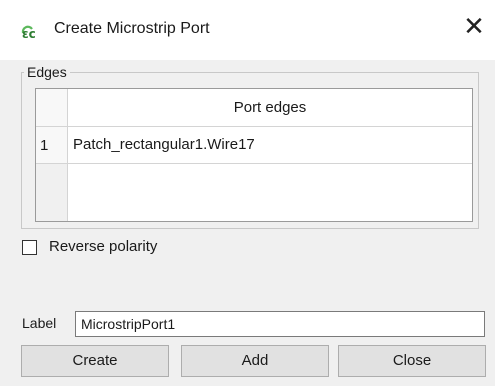 The width and height of the screenshot is (495, 386). What do you see at coordinates (52, 192) in the screenshot?
I see `row-header-empty-area` at bounding box center [52, 192].